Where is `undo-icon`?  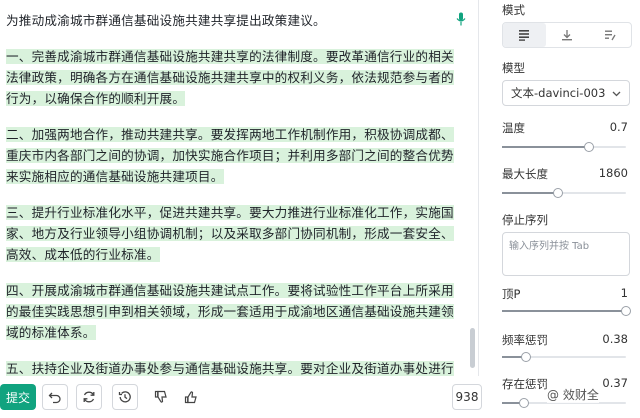
undo-icon is located at coordinates (54, 398).